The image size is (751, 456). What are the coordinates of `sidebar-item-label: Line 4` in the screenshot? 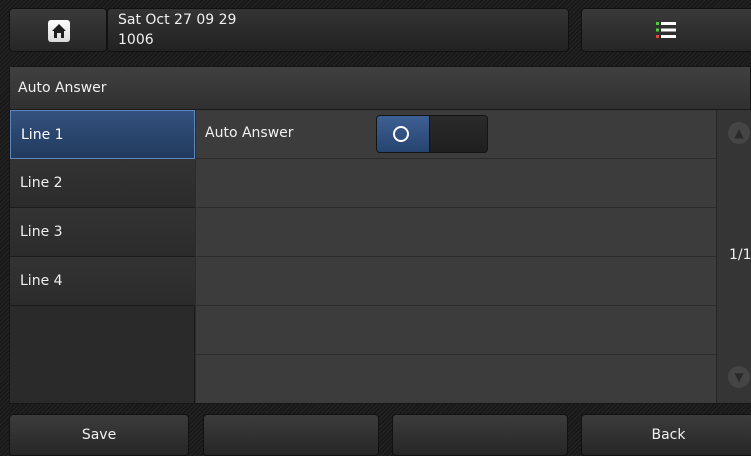 It's located at (41, 281).